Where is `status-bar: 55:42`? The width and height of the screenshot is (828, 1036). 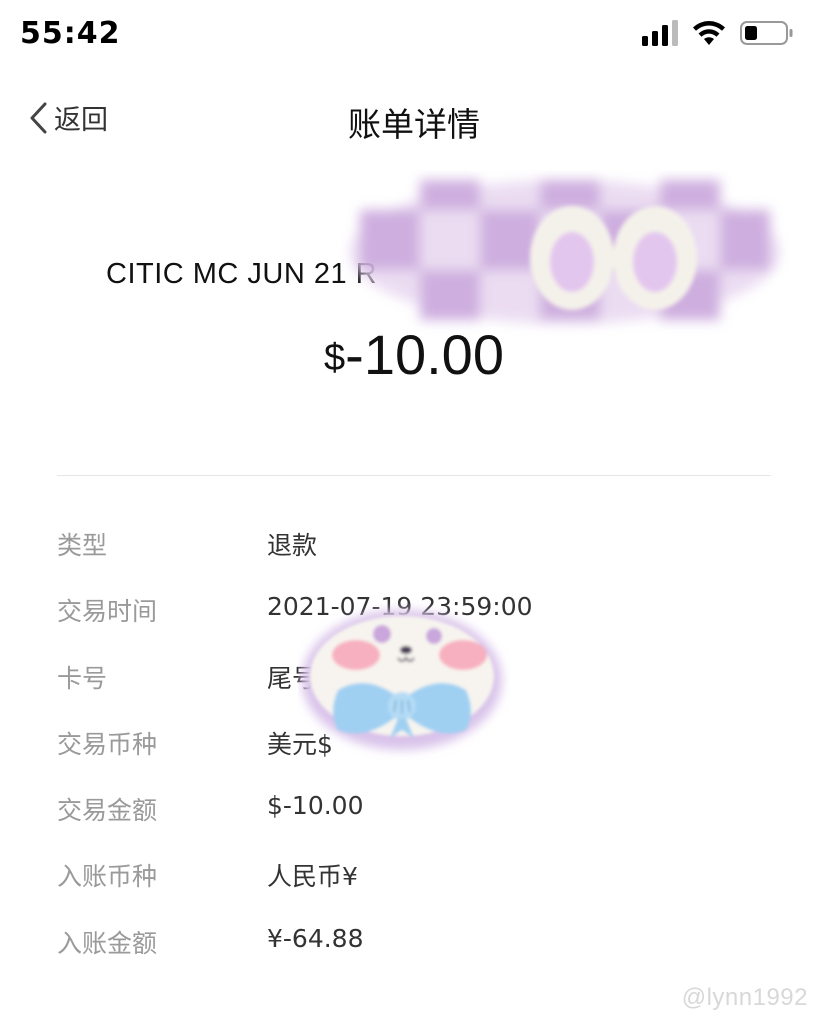 status-bar: 55:42 is located at coordinates (414, 33).